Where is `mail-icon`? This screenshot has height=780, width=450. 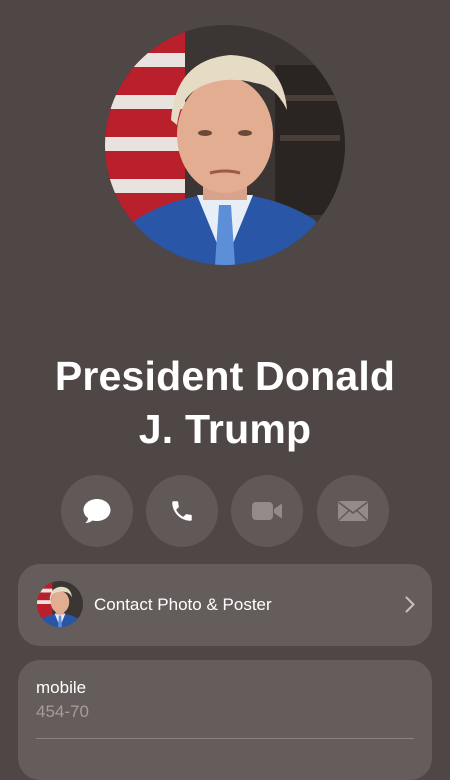
mail-icon is located at coordinates (353, 511).